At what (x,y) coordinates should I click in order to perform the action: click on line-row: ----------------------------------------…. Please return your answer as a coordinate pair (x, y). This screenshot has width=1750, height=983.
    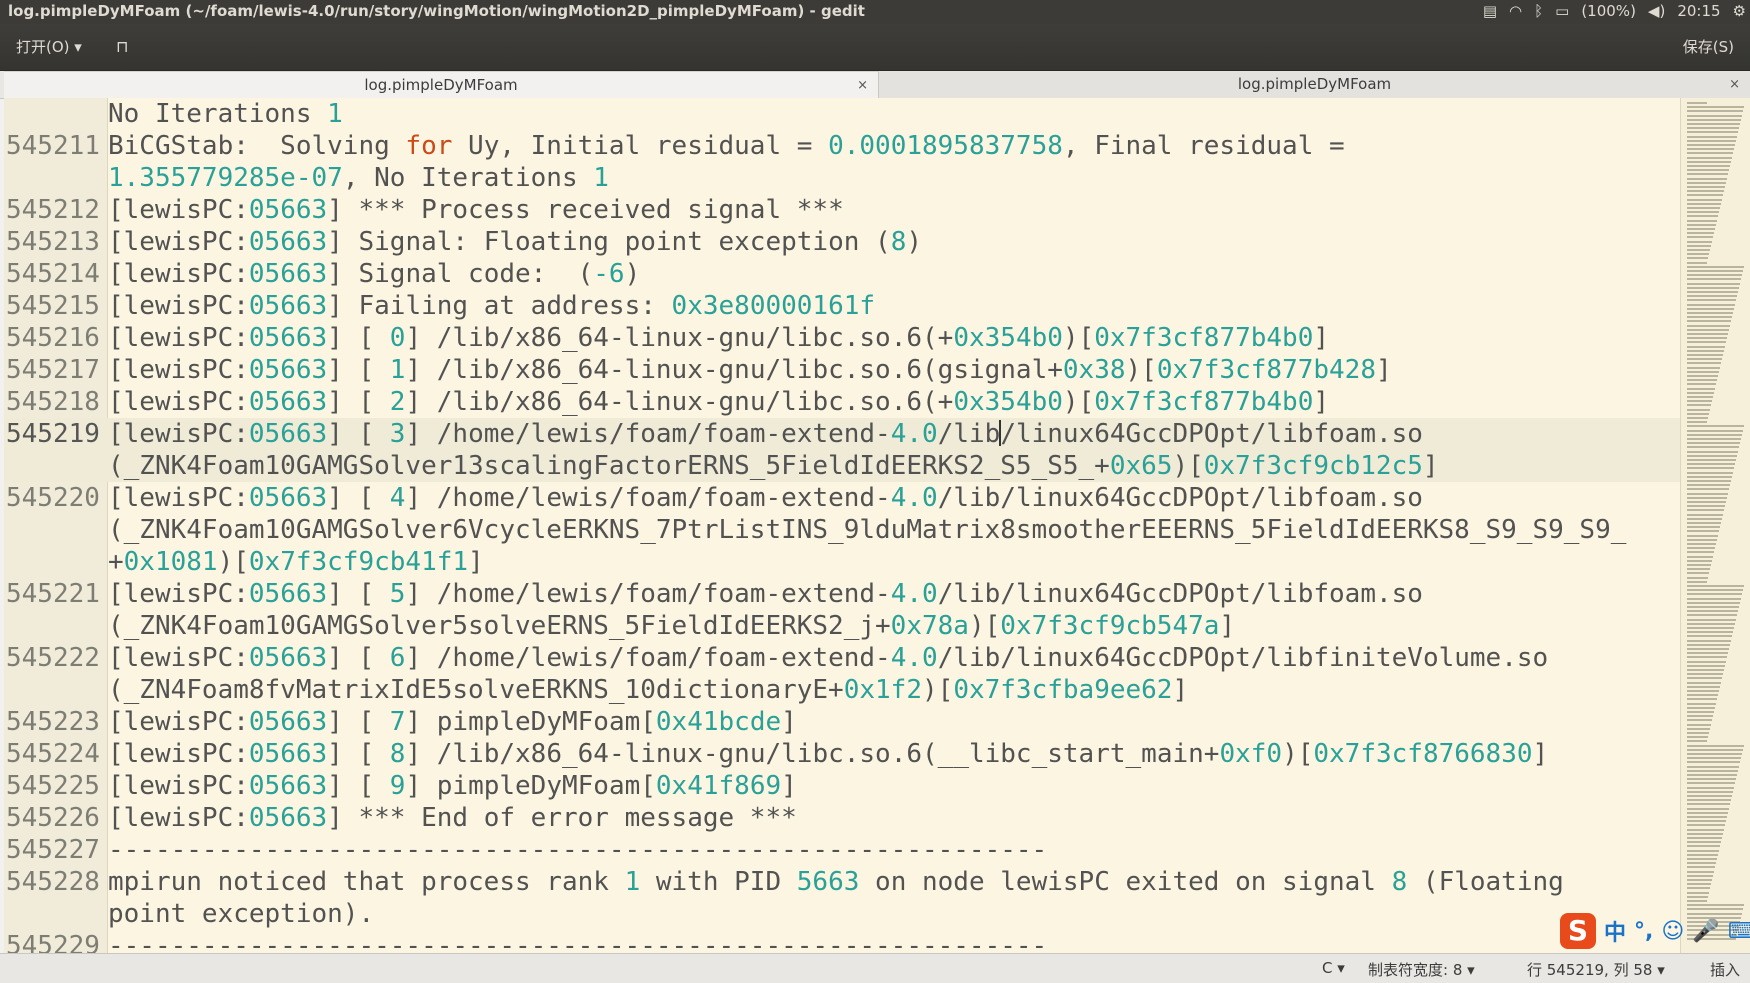
    Looking at the image, I should click on (894, 850).